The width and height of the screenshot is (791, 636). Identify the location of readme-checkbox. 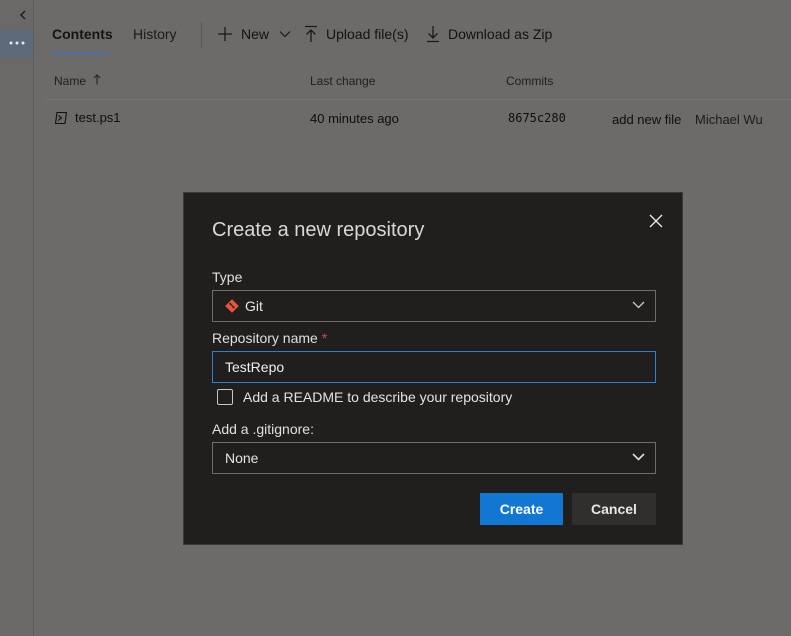
(225, 397).